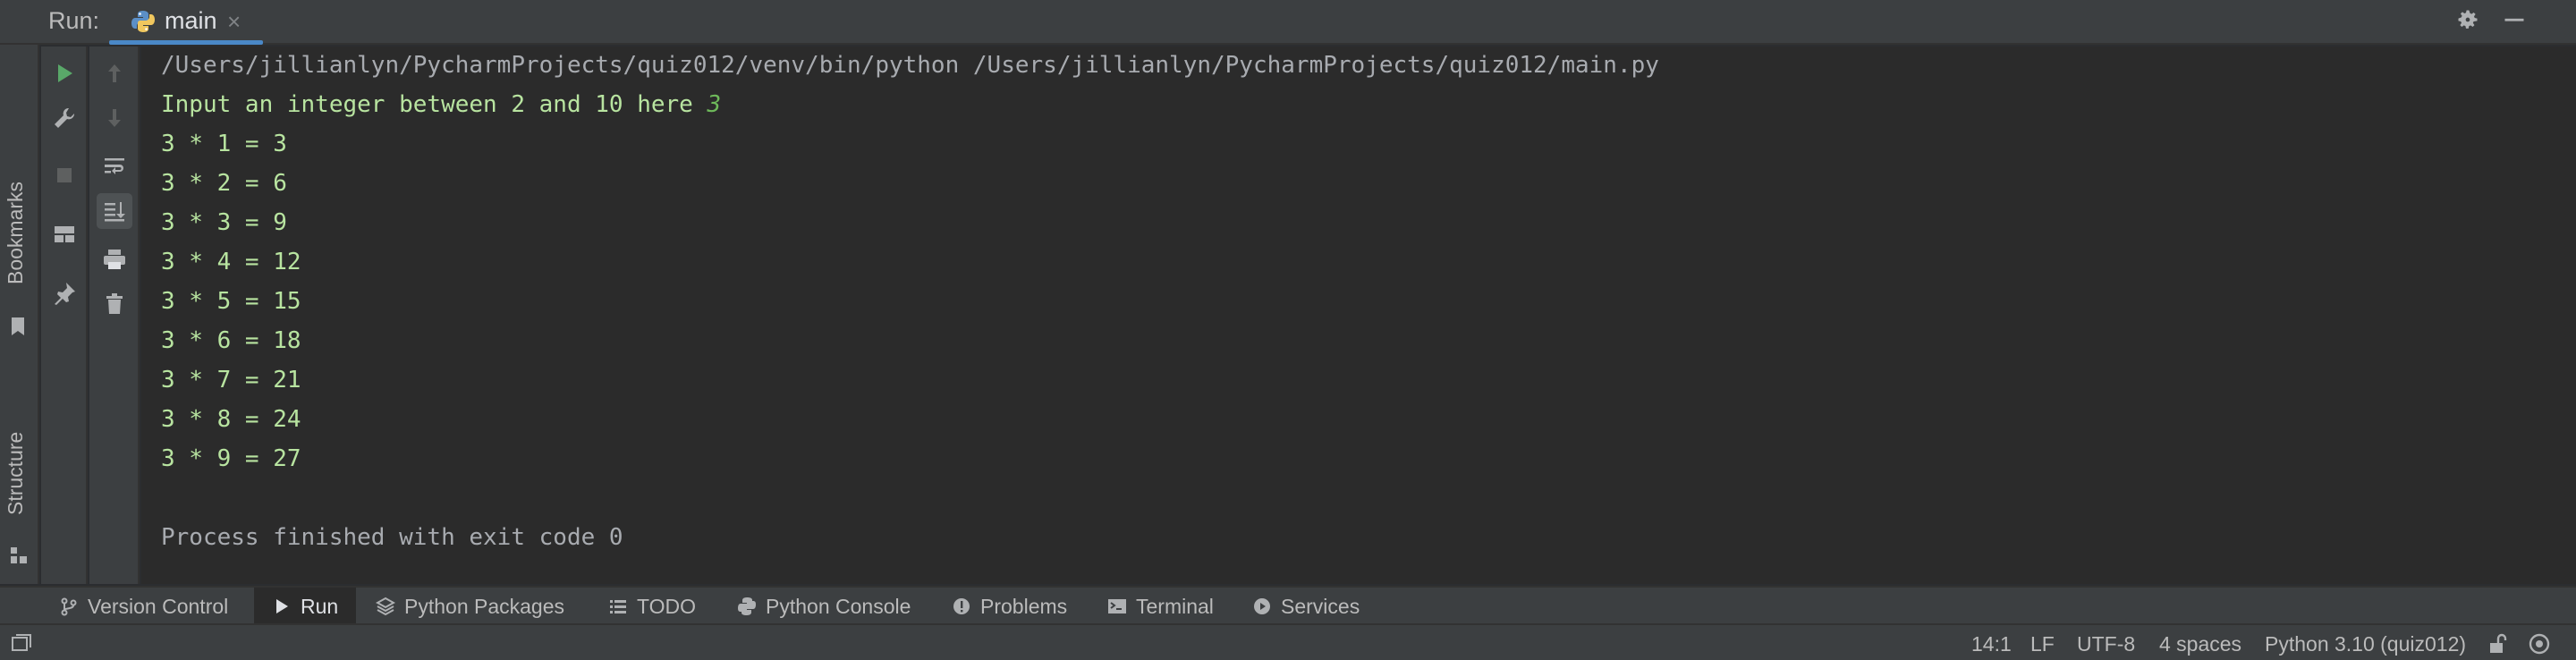  Describe the element at coordinates (1991, 644) in the screenshot. I see `caret-position: 14:1` at that location.